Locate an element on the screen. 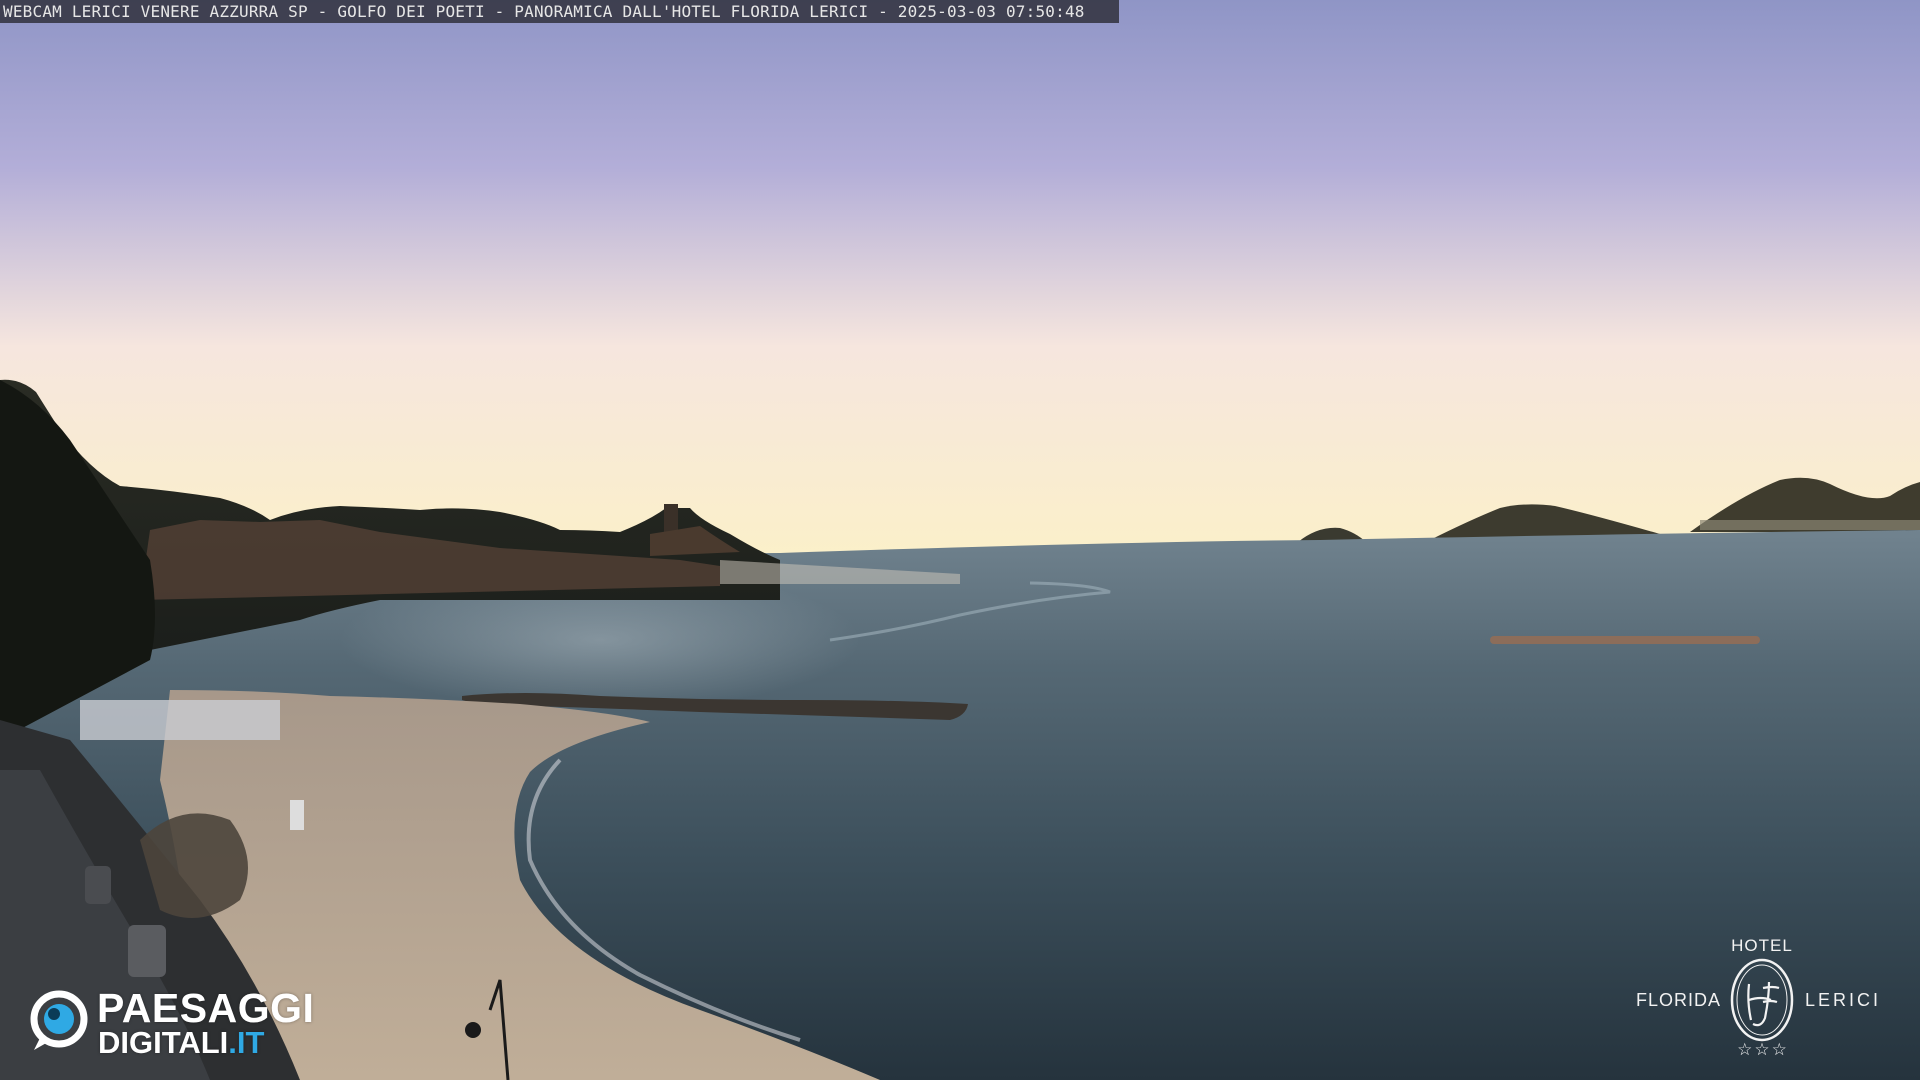  star-rating-icon: ☆☆☆ is located at coordinates (1763, 1050).